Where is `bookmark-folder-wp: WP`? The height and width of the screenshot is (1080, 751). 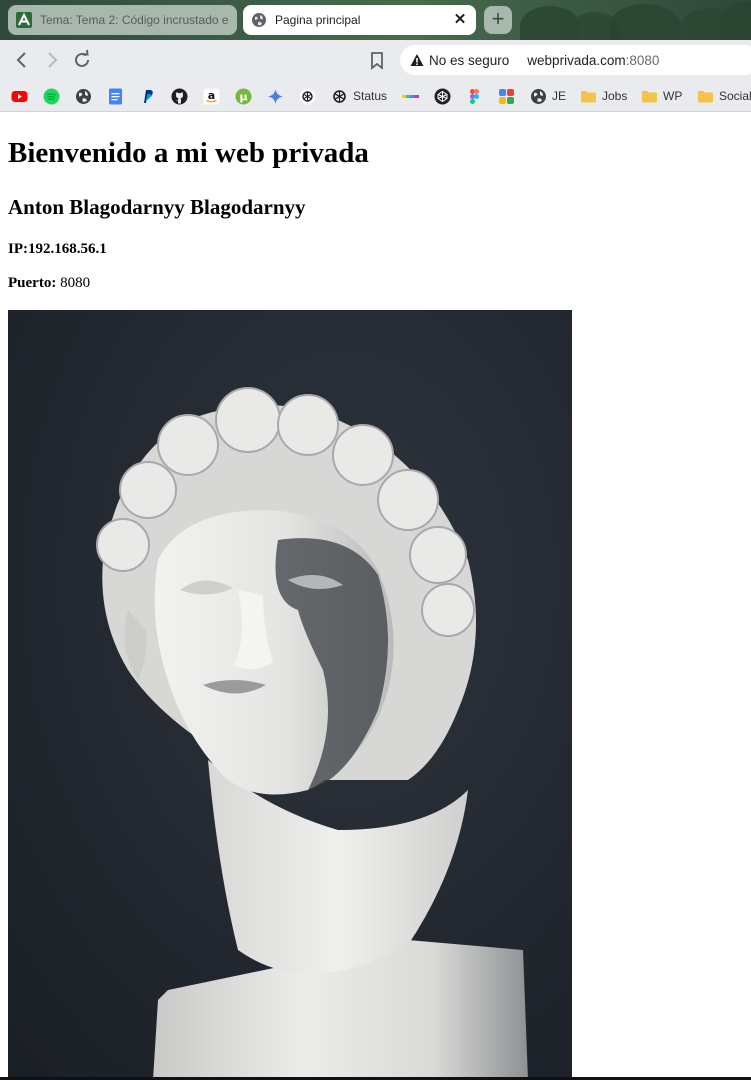
bookmark-folder-wp: WP is located at coordinates (661, 96).